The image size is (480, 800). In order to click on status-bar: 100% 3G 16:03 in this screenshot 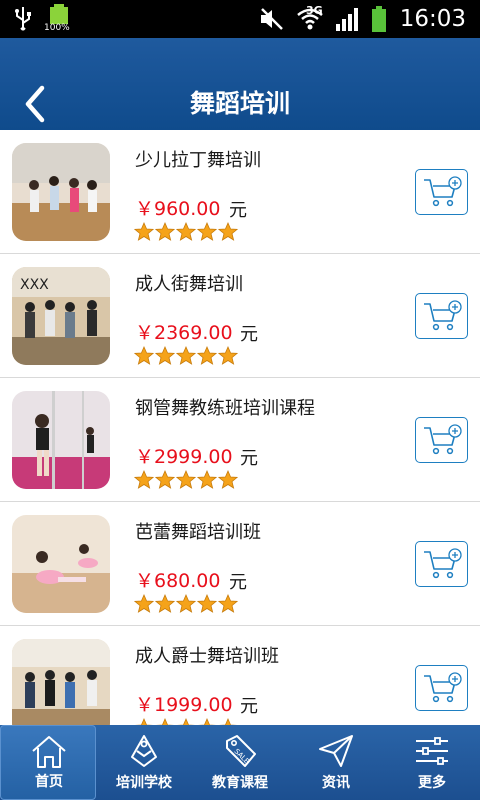, I will do `click(240, 19)`.